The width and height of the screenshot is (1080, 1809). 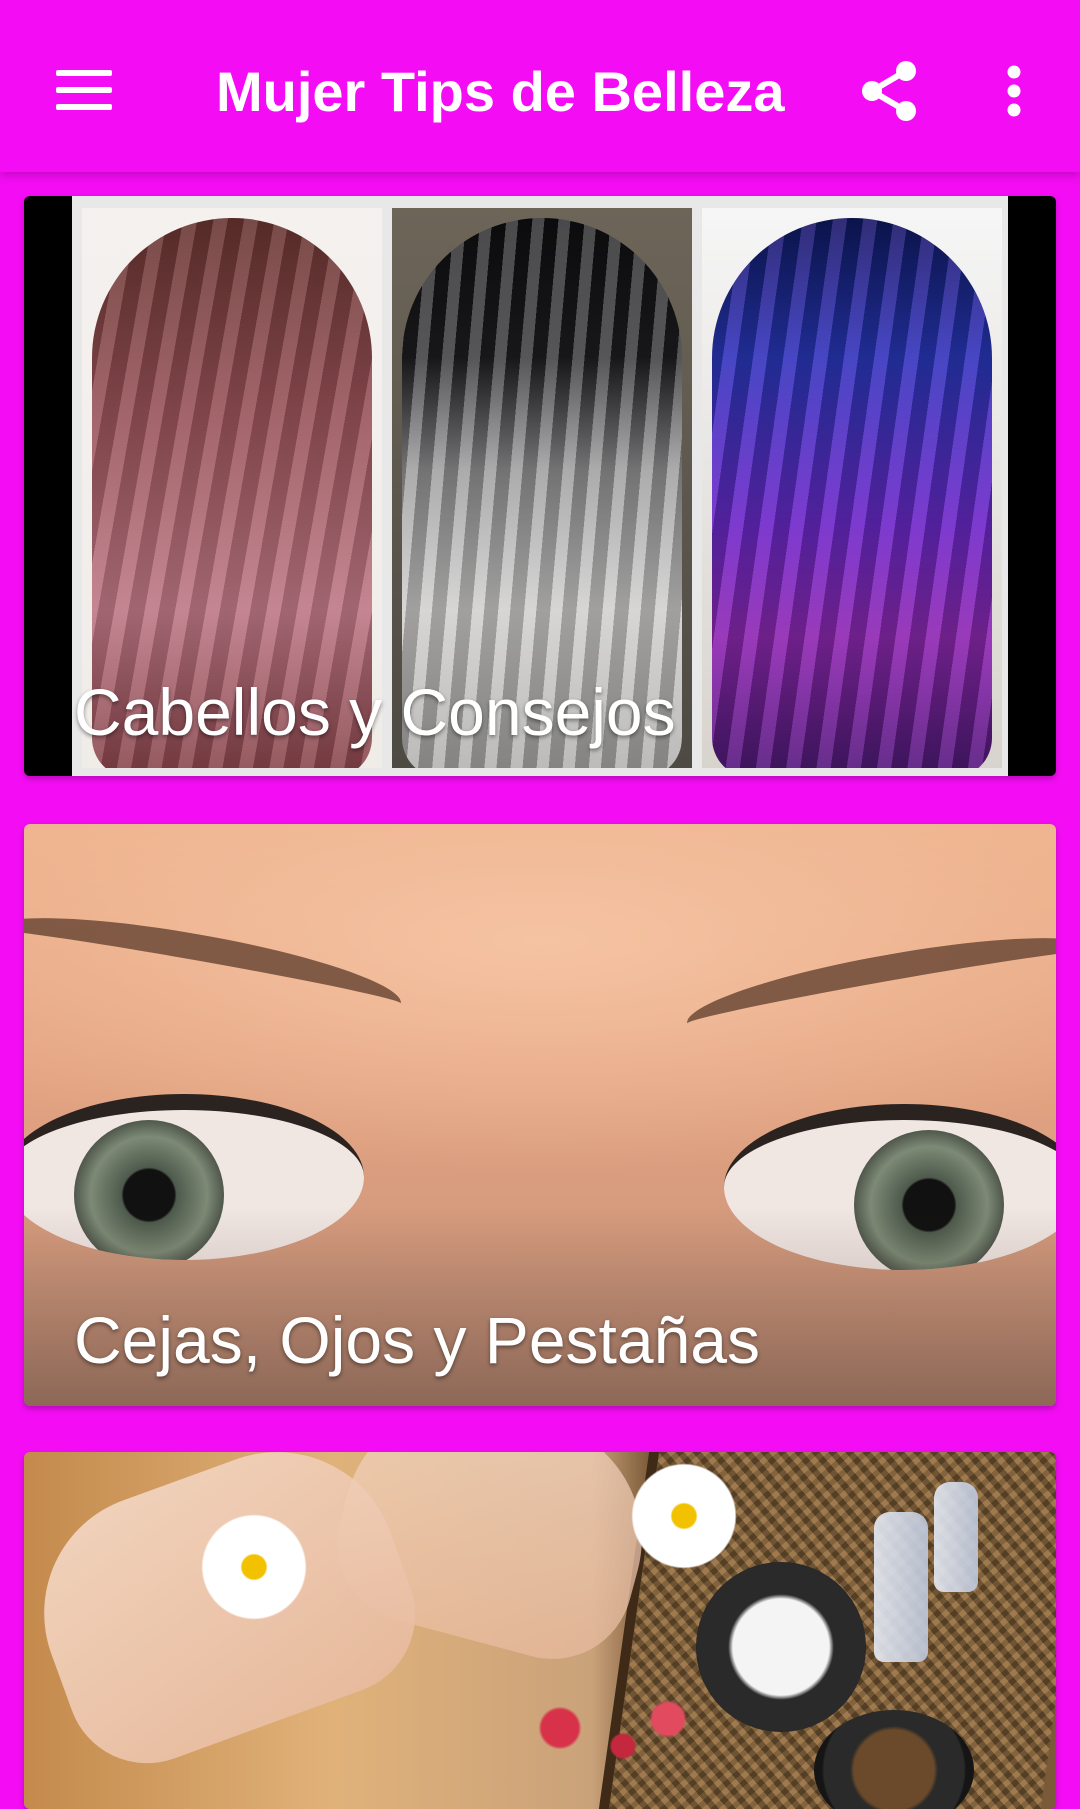 I want to click on category-title: Cabellos y Consejos, so click(x=375, y=712).